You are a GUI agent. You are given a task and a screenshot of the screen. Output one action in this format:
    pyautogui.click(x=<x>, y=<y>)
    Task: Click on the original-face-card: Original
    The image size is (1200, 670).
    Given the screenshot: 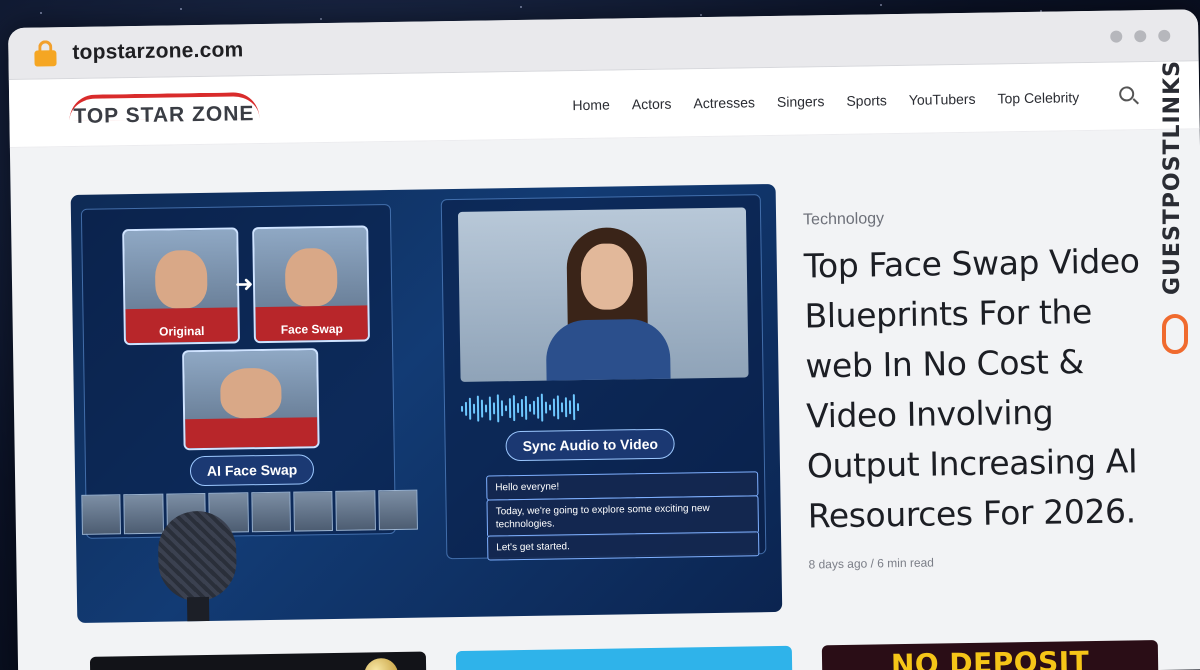 What is the action you would take?
    pyautogui.click(x=181, y=286)
    